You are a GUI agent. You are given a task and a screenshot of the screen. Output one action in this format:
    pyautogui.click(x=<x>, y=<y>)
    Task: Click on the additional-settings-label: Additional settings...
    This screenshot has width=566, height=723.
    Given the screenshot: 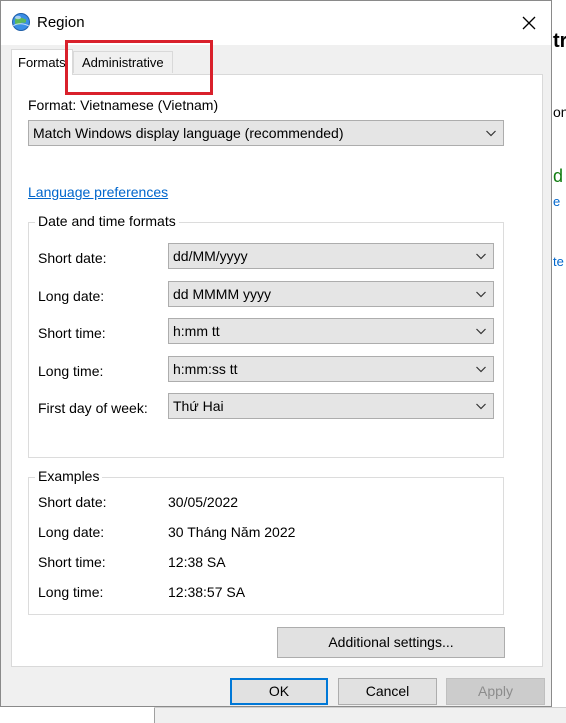 What is the action you would take?
    pyautogui.click(x=391, y=642)
    